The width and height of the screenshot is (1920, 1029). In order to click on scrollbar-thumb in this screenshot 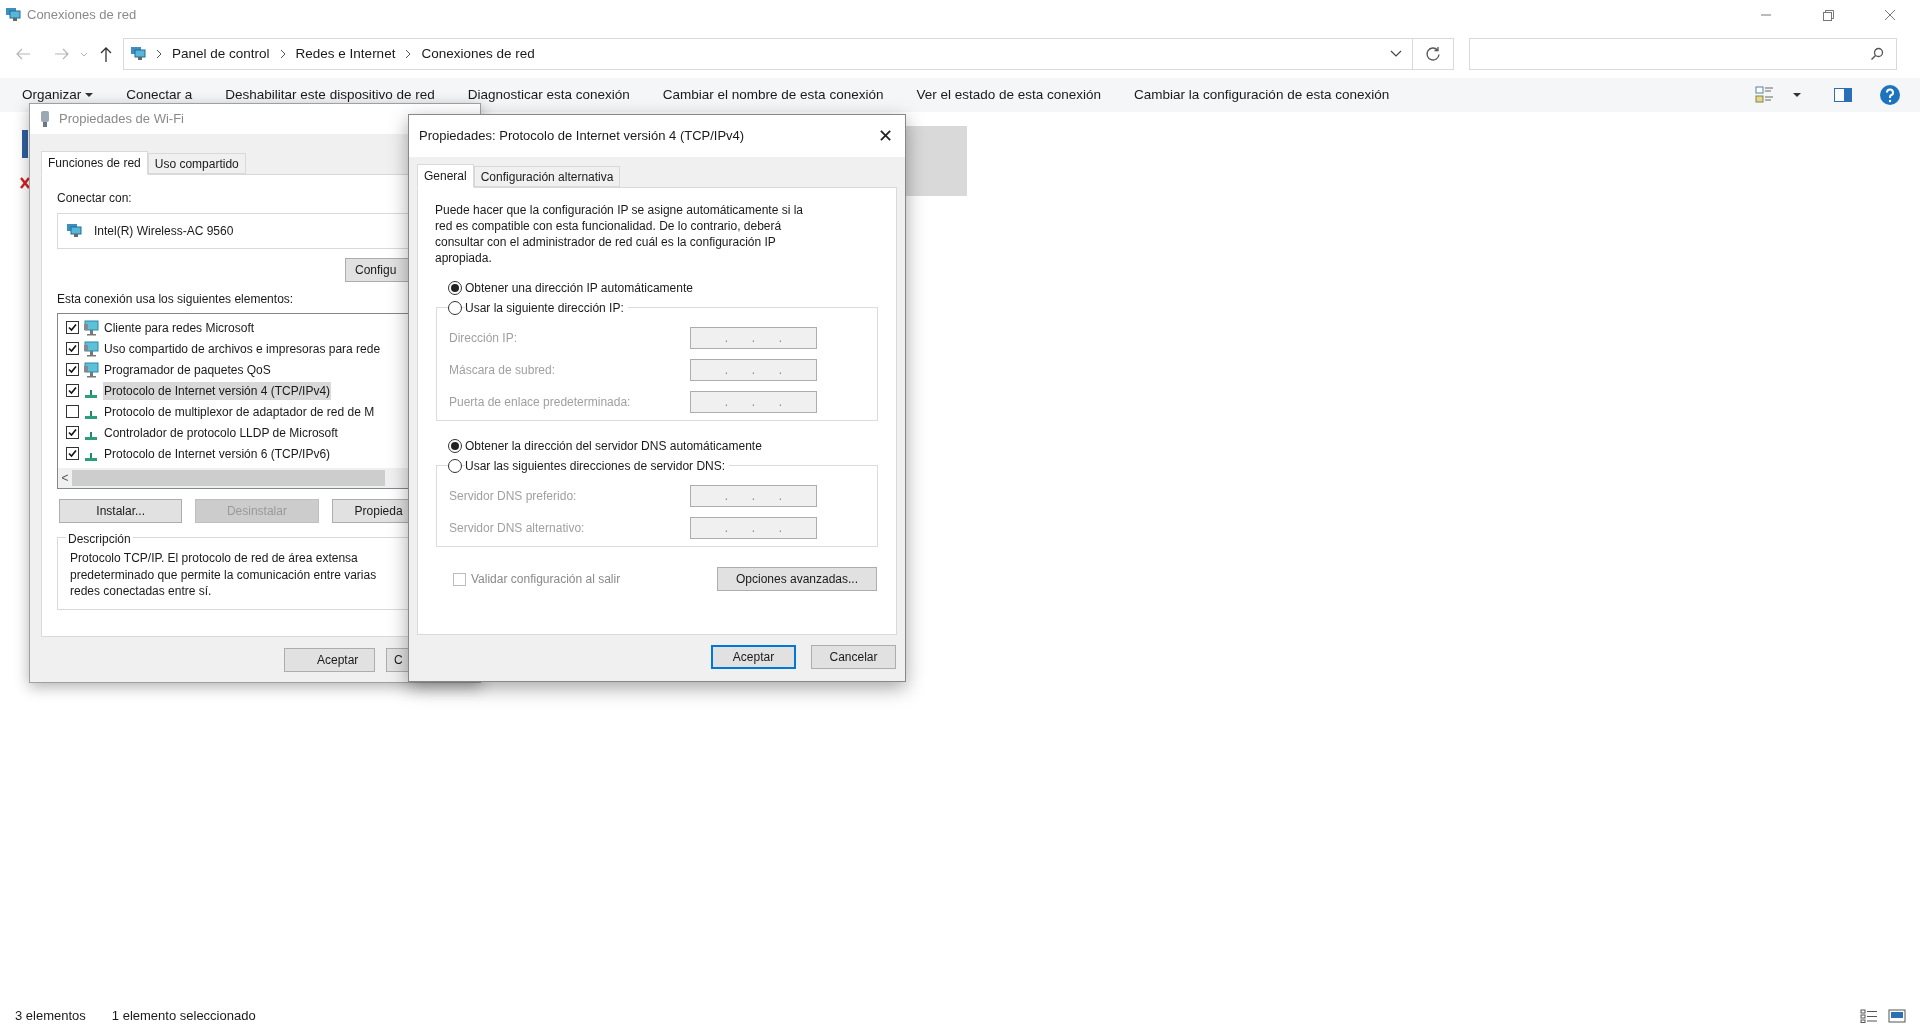, I will do `click(228, 478)`.